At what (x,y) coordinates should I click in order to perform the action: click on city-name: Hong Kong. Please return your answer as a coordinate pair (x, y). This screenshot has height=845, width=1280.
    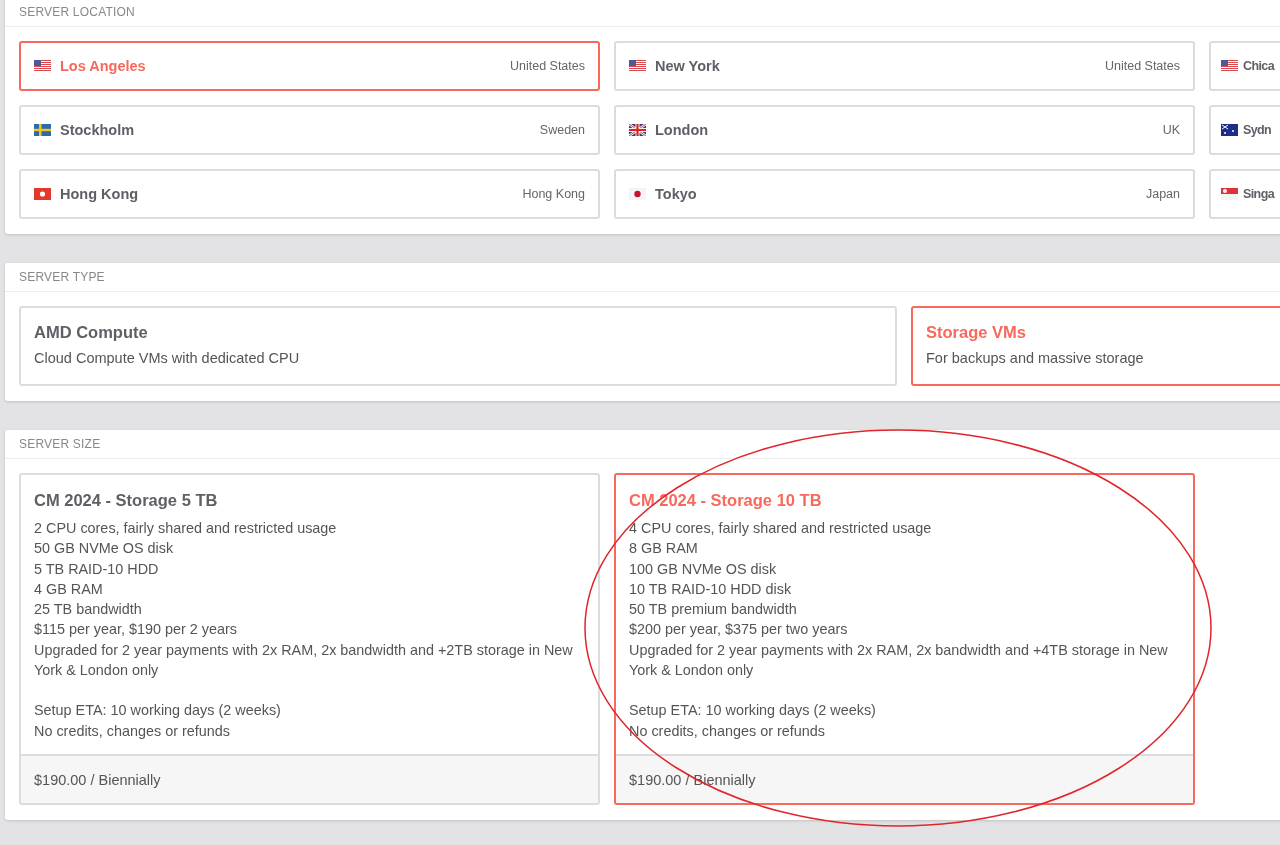
    Looking at the image, I should click on (99, 194).